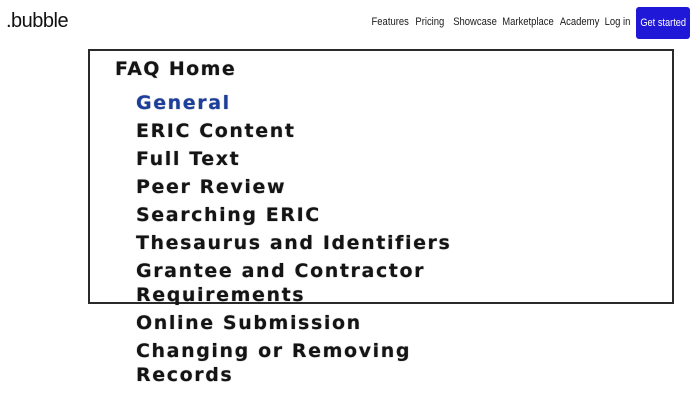  I want to click on faq-link-full-text: Full Text, so click(188, 159).